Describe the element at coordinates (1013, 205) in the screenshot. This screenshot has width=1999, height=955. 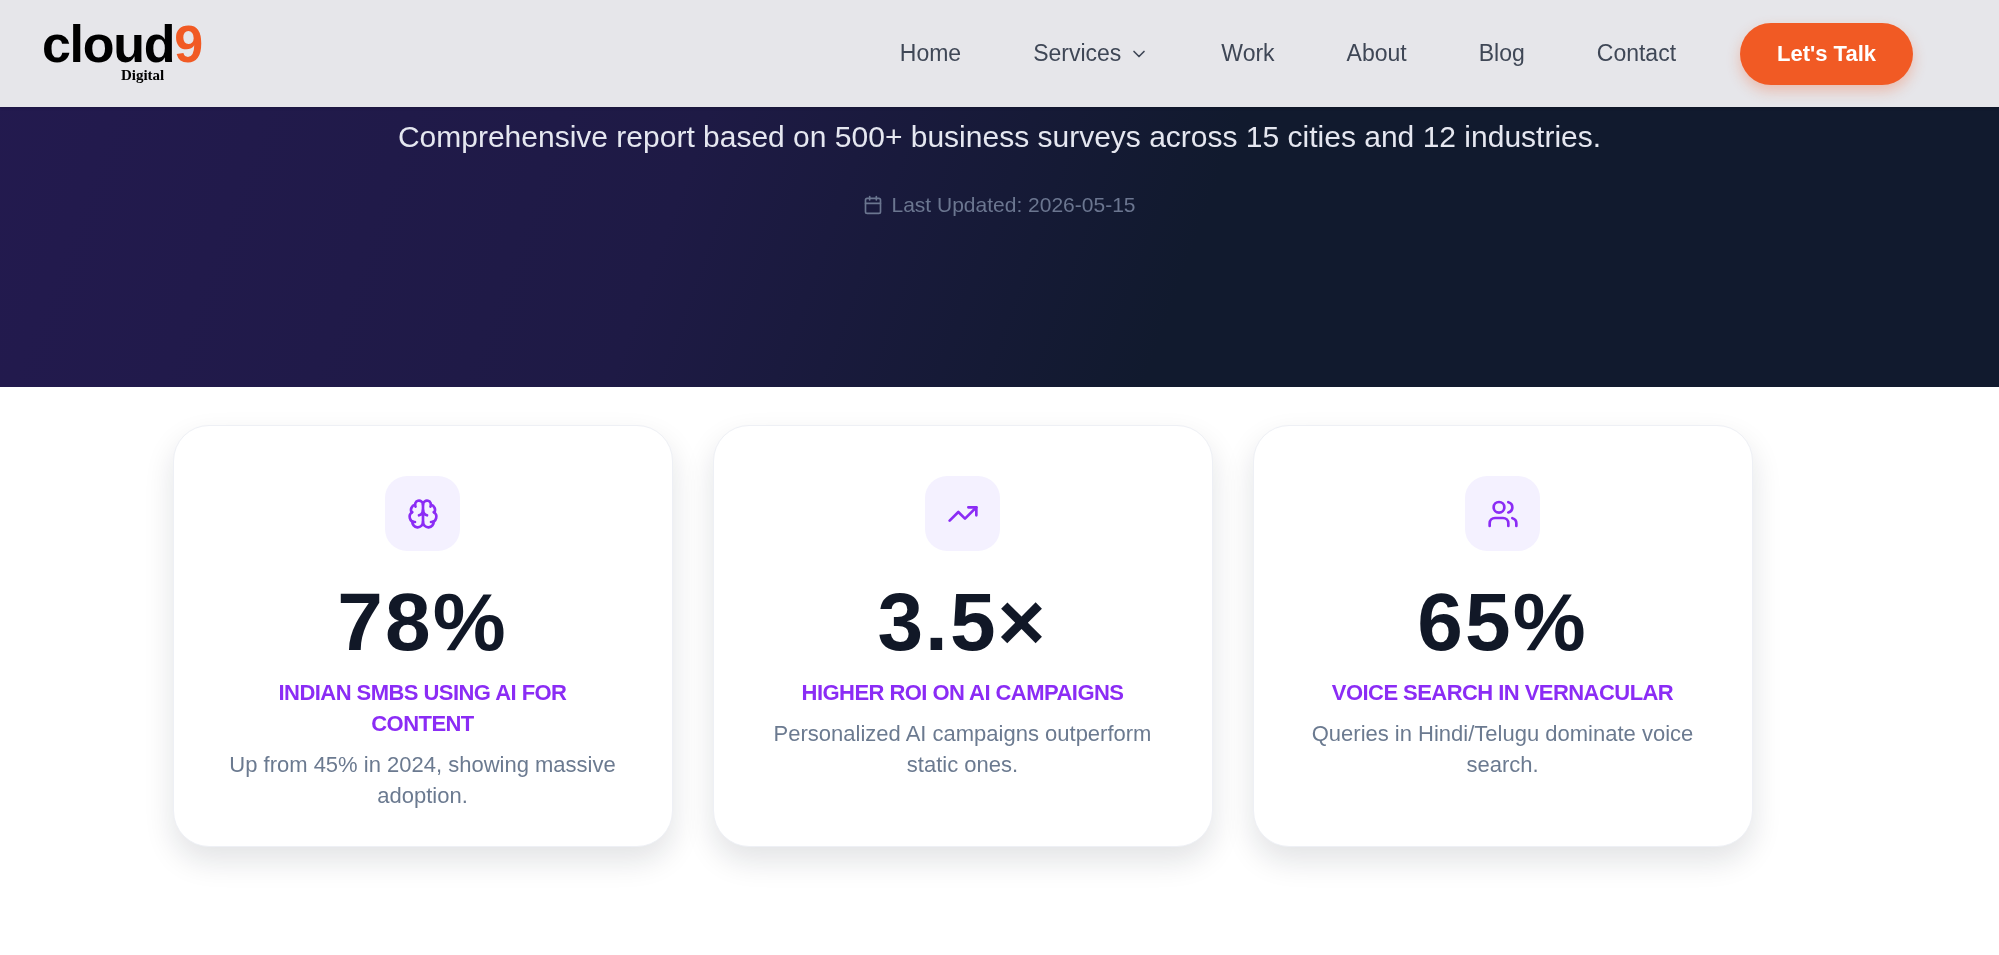
I see `last-updated-text: Last Updated: 2026-05-15` at that location.